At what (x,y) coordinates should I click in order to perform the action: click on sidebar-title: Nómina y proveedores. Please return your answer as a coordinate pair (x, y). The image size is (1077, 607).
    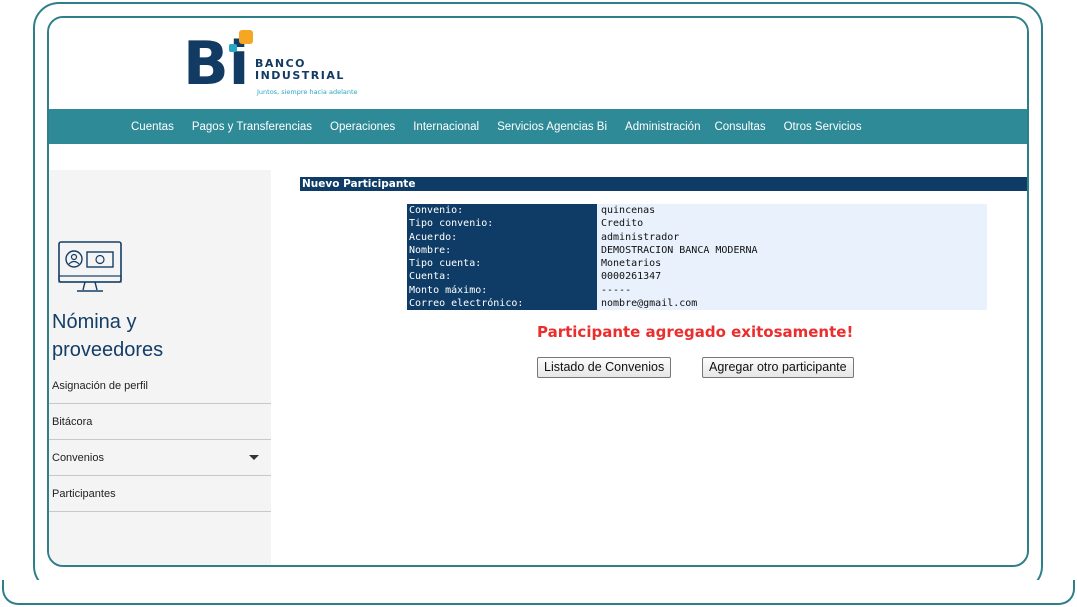
    Looking at the image, I should click on (107, 336).